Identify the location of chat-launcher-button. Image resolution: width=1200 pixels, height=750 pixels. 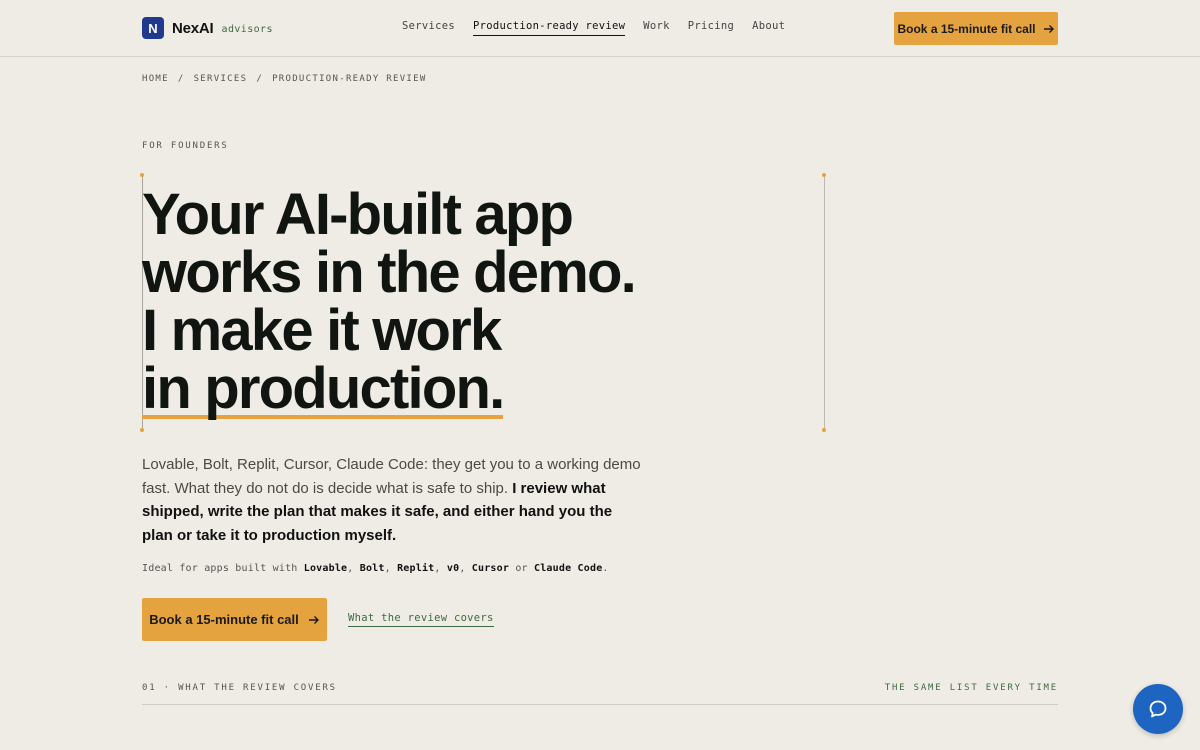
(1158, 709).